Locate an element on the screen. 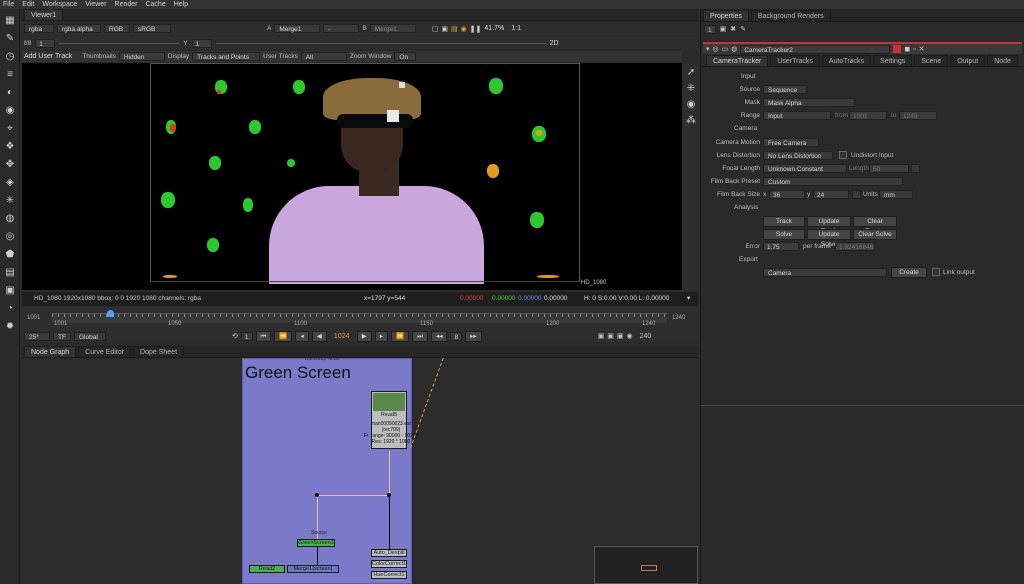 This screenshot has width=1024, height=584. range-to-field: 1245 is located at coordinates (918, 115).